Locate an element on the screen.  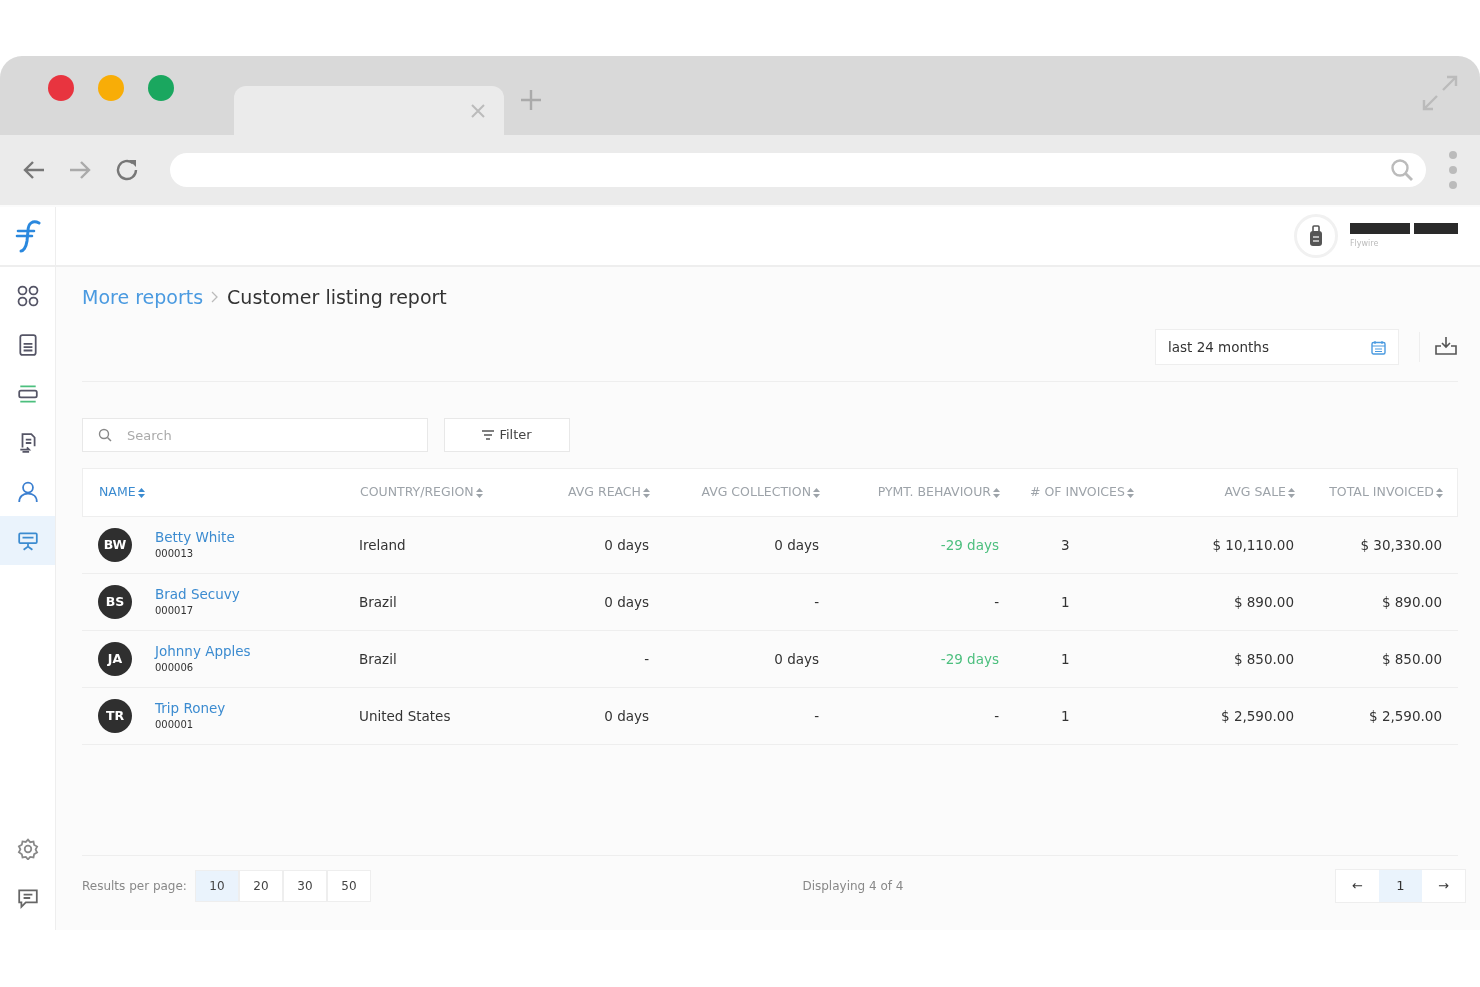
breadcrumb-link: More reports is located at coordinates (143, 297).